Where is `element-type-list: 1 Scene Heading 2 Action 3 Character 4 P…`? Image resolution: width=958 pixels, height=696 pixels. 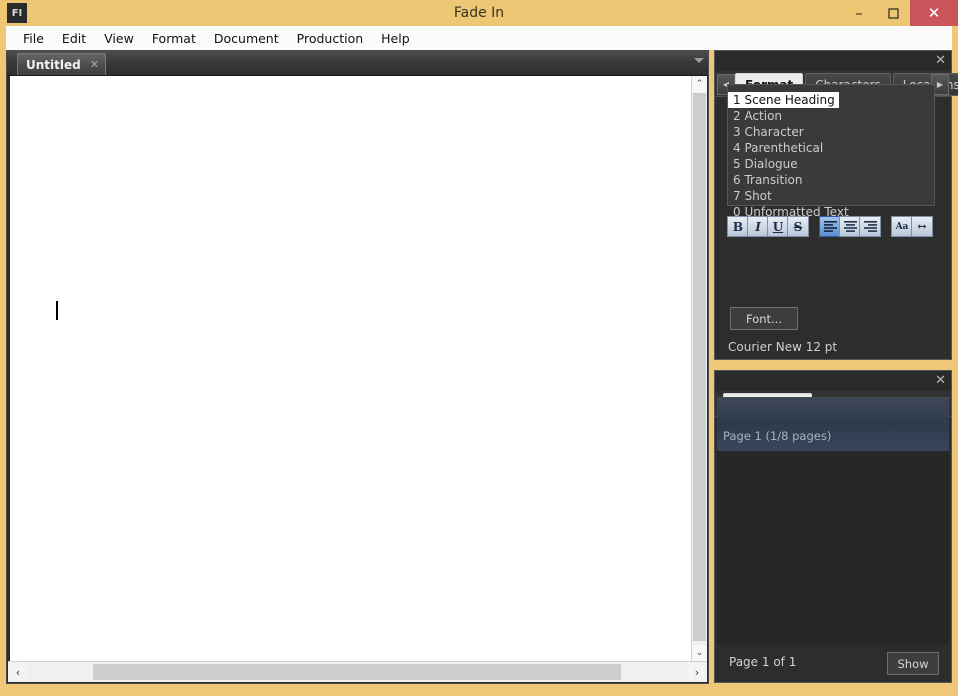
element-type-list: 1 Scene Heading 2 Action 3 Character 4 P… is located at coordinates (831, 151).